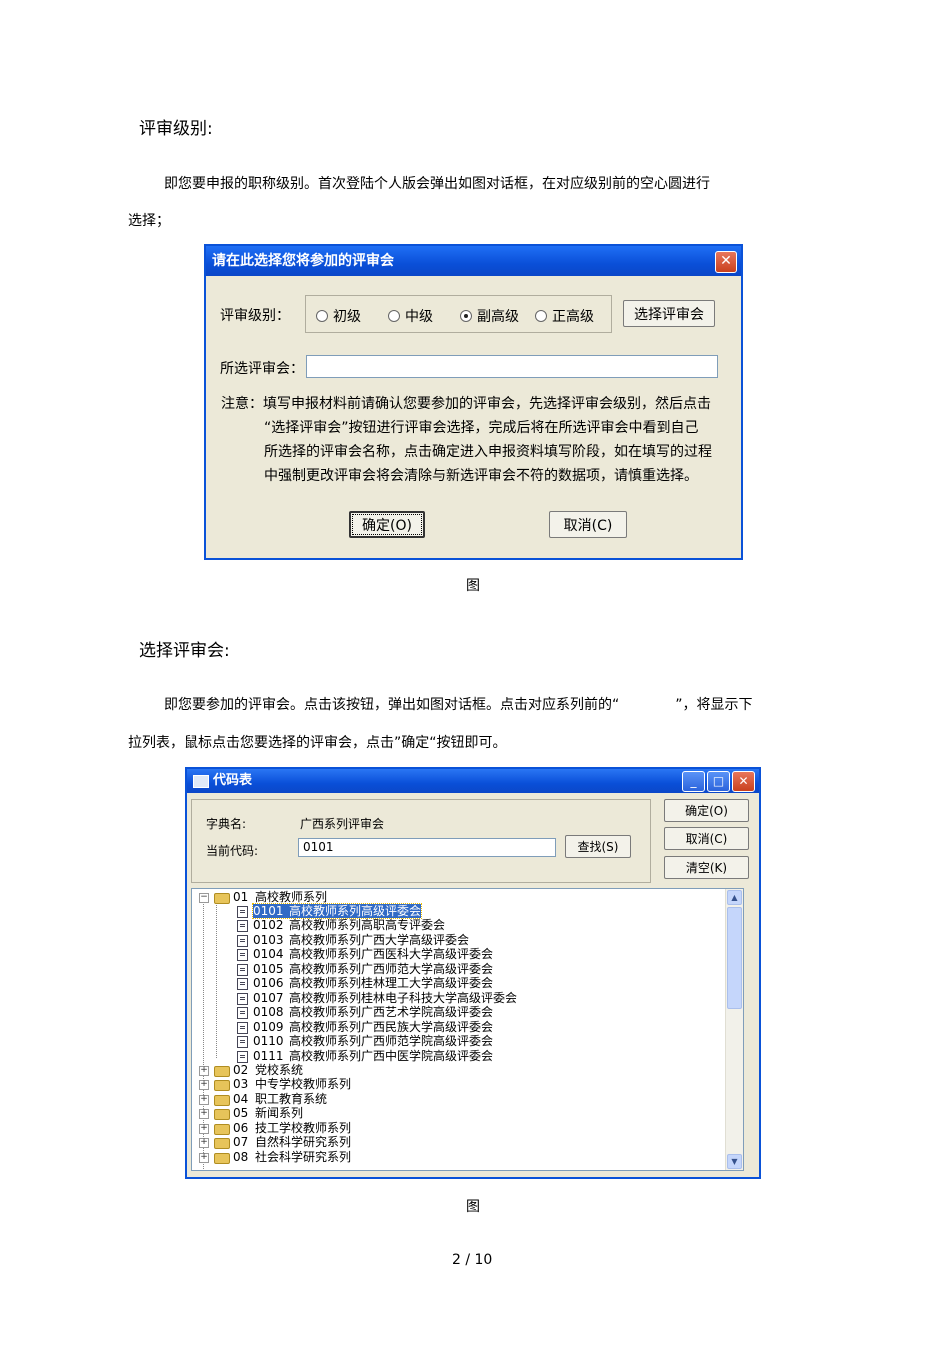 This screenshot has width=950, height=1345. What do you see at coordinates (204, 898) in the screenshot?
I see `collapse-icon: −` at bounding box center [204, 898].